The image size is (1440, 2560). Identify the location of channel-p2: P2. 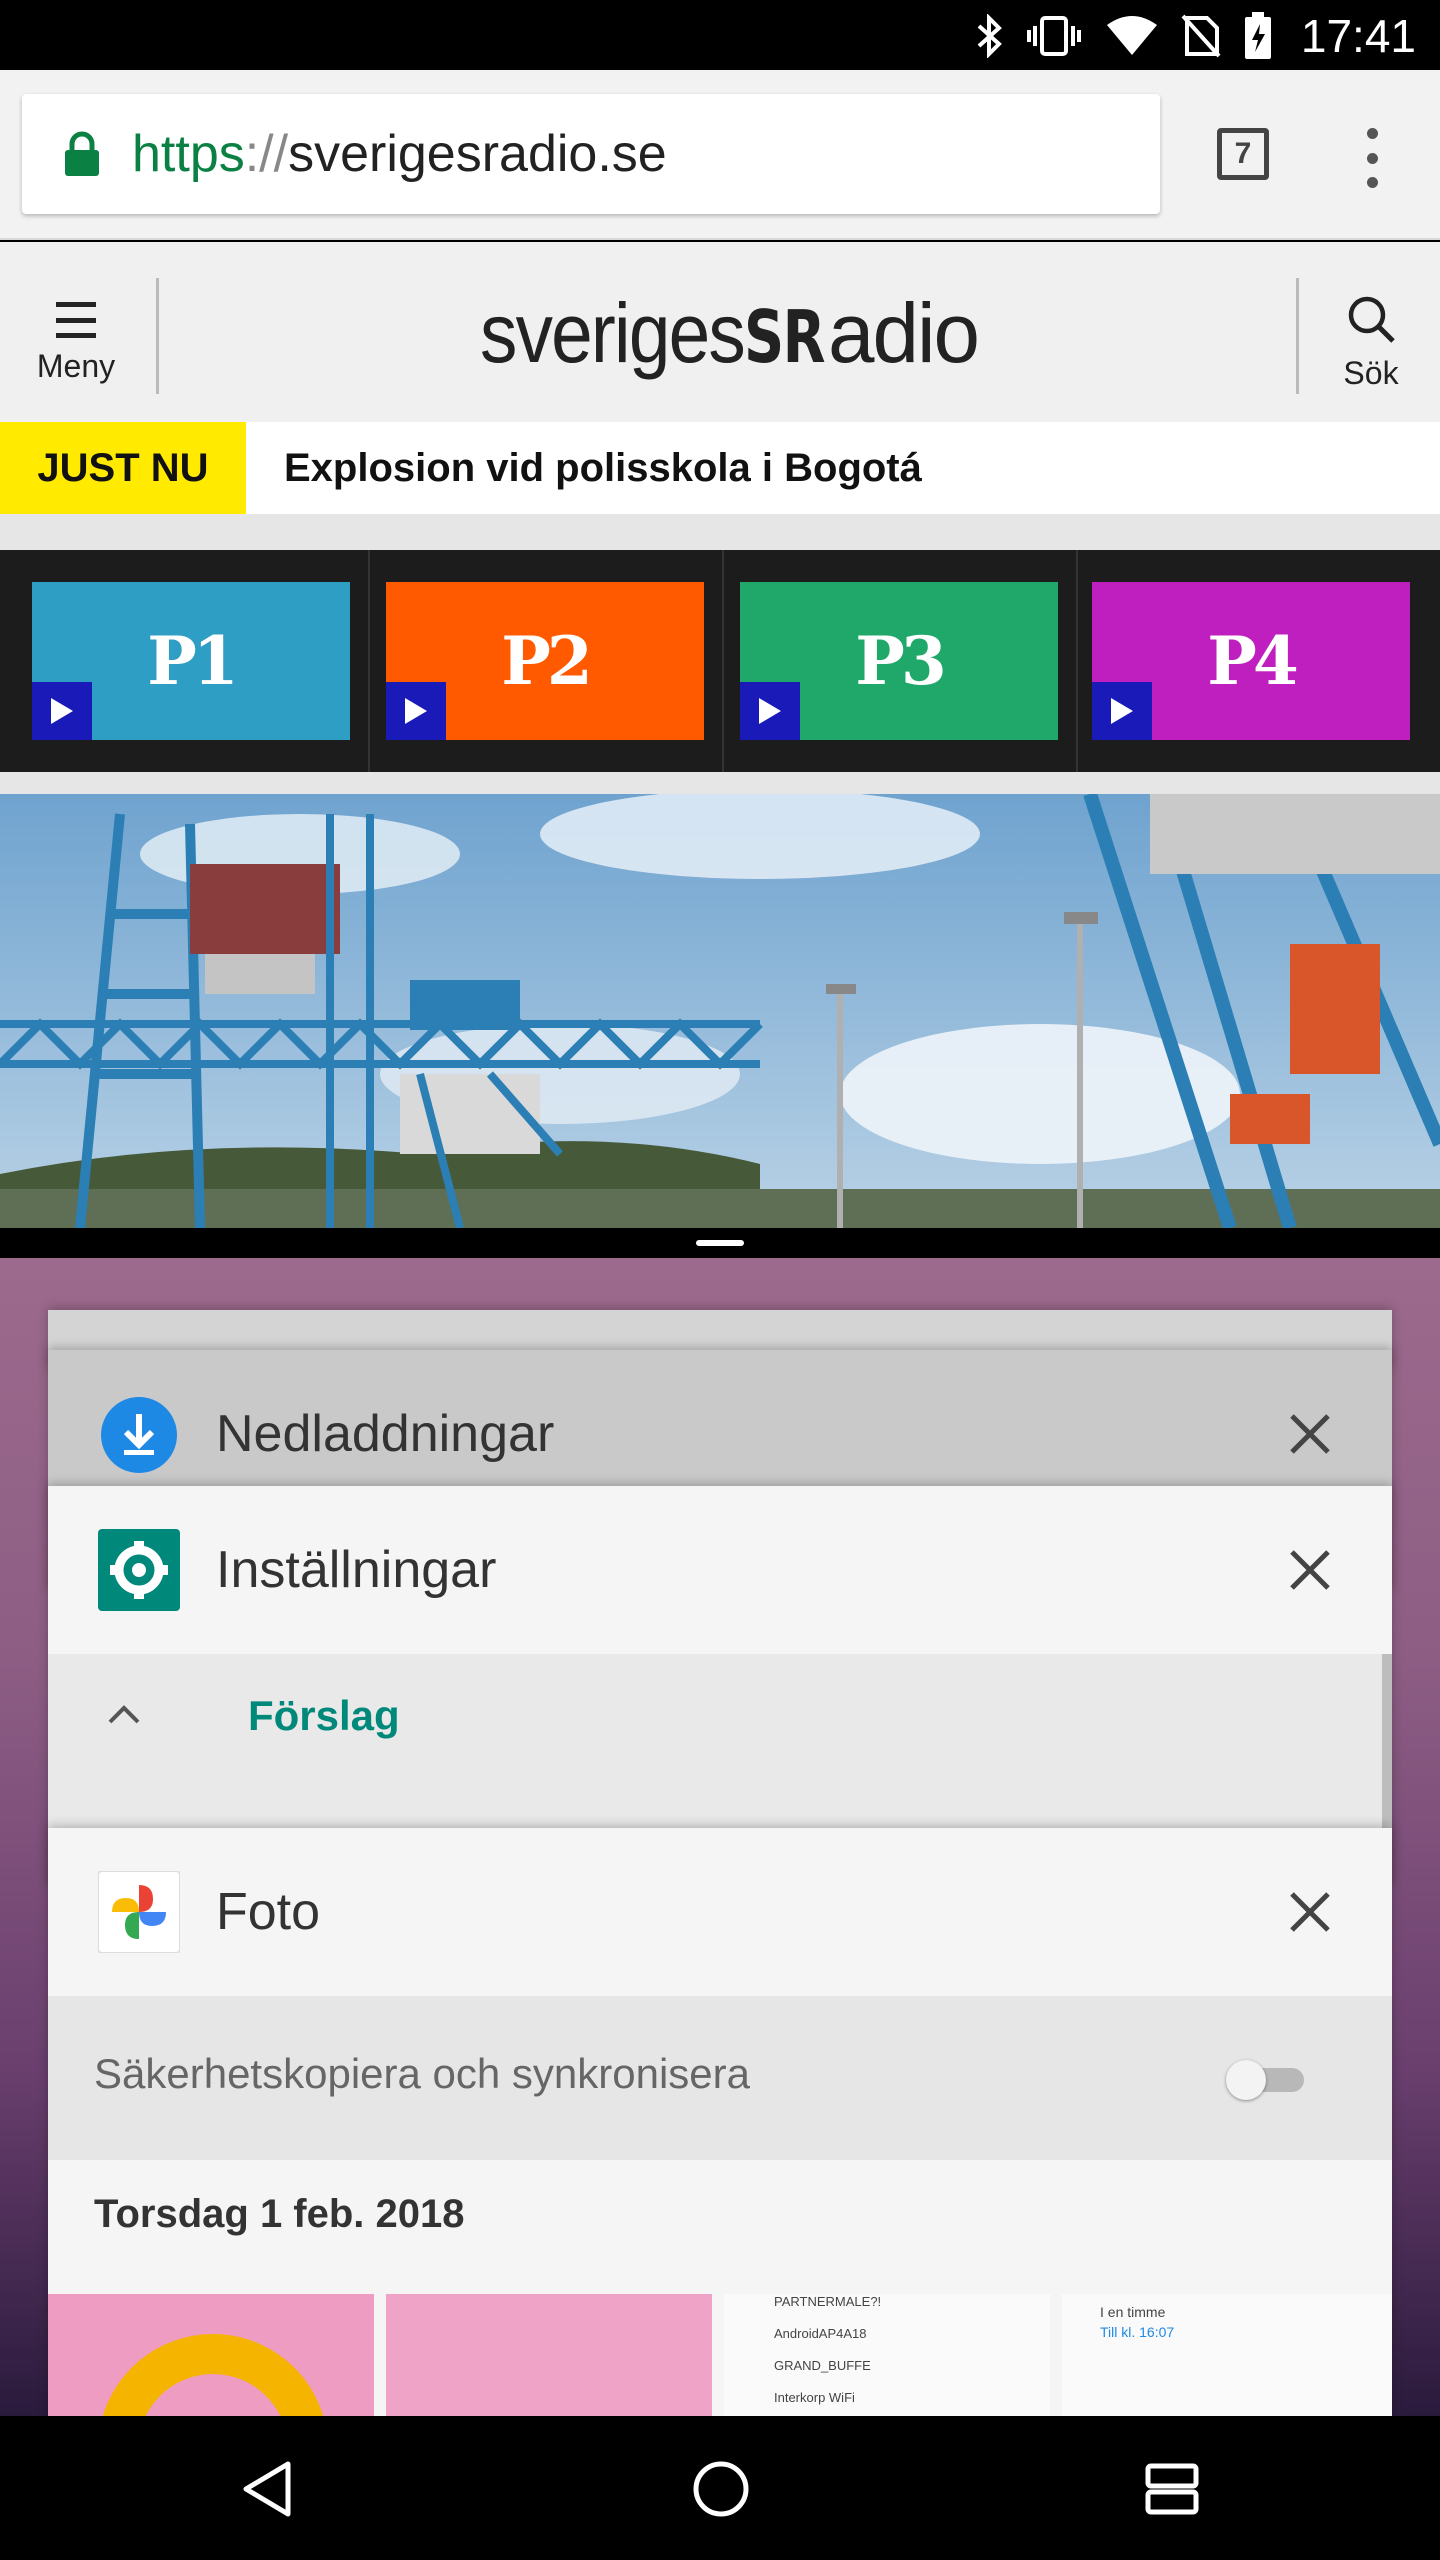
(545, 661).